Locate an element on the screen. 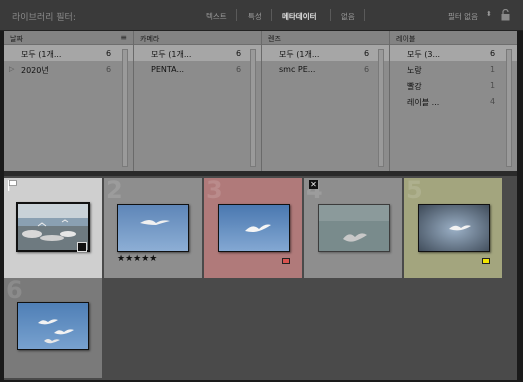 The width and height of the screenshot is (523, 382). list-item-label: 노랑 is located at coordinates (414, 70).